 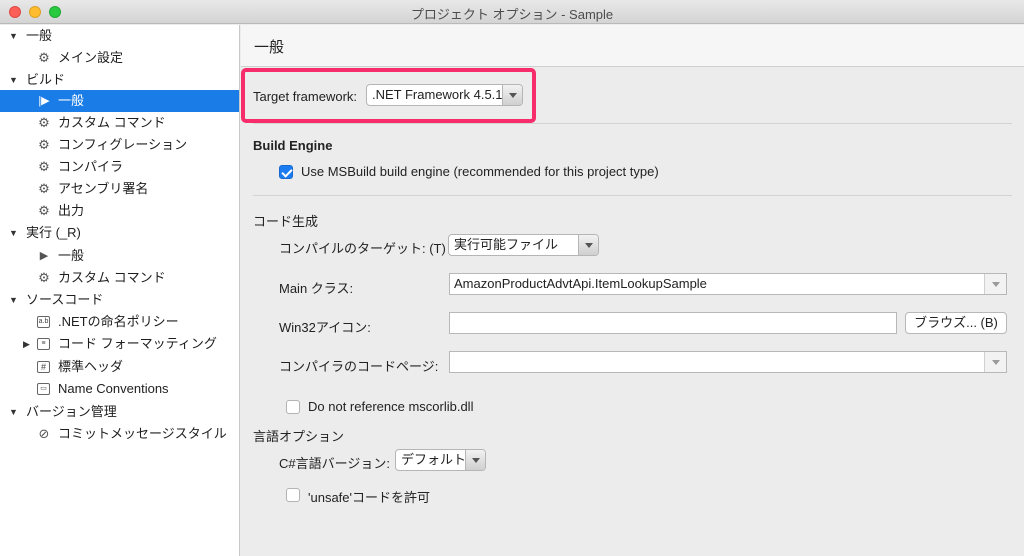 What do you see at coordinates (119, 412) in the screenshot?
I see `sidebar-group-version-control: ▼ バージョン管理` at bounding box center [119, 412].